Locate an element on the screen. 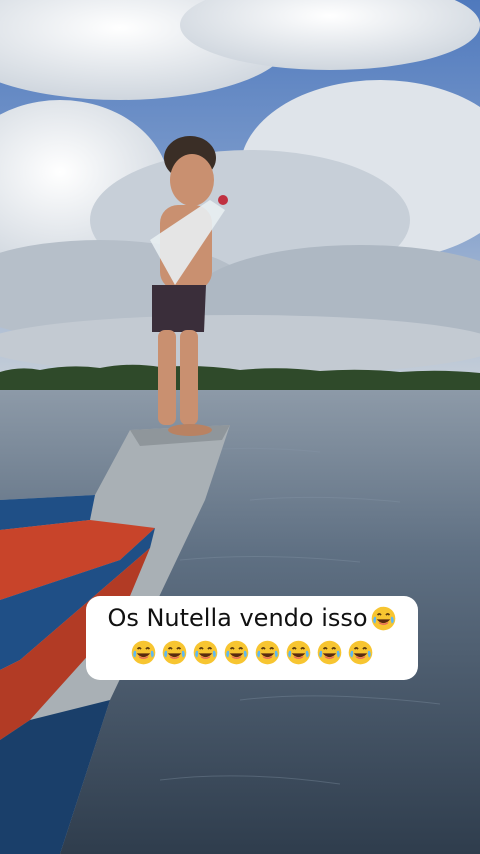  caption-box: Os Nutella vendo isso is located at coordinates (252, 638).